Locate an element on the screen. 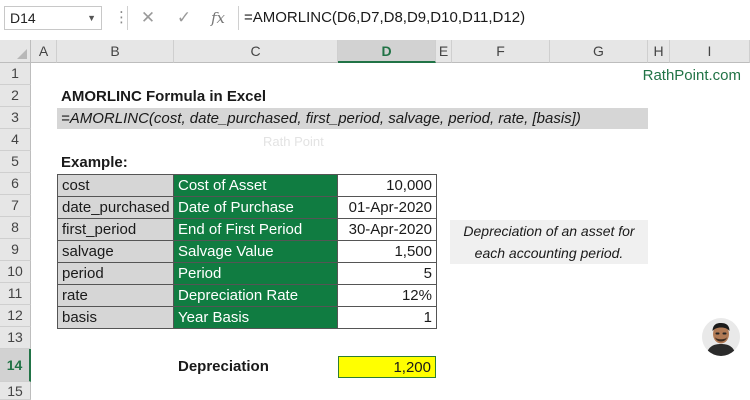 The height and width of the screenshot is (400, 750). avatar is located at coordinates (721, 337).